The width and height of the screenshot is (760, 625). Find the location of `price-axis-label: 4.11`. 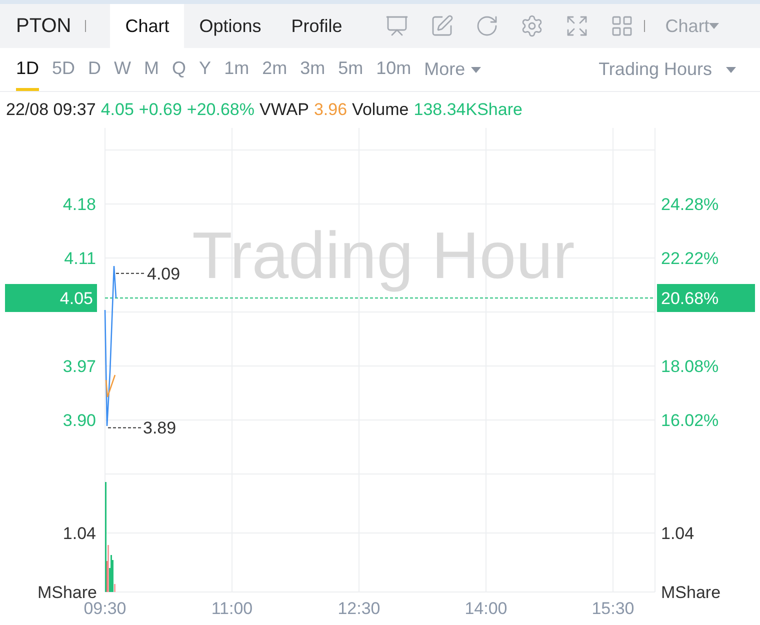

price-axis-label: 4.11 is located at coordinates (80, 258).